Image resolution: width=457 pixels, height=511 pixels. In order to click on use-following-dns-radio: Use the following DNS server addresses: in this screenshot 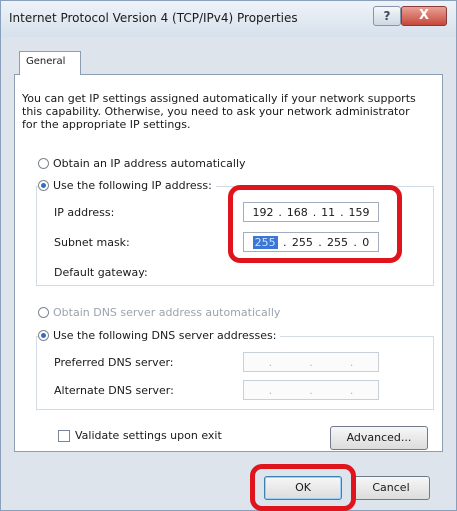, I will do `click(159, 335)`.